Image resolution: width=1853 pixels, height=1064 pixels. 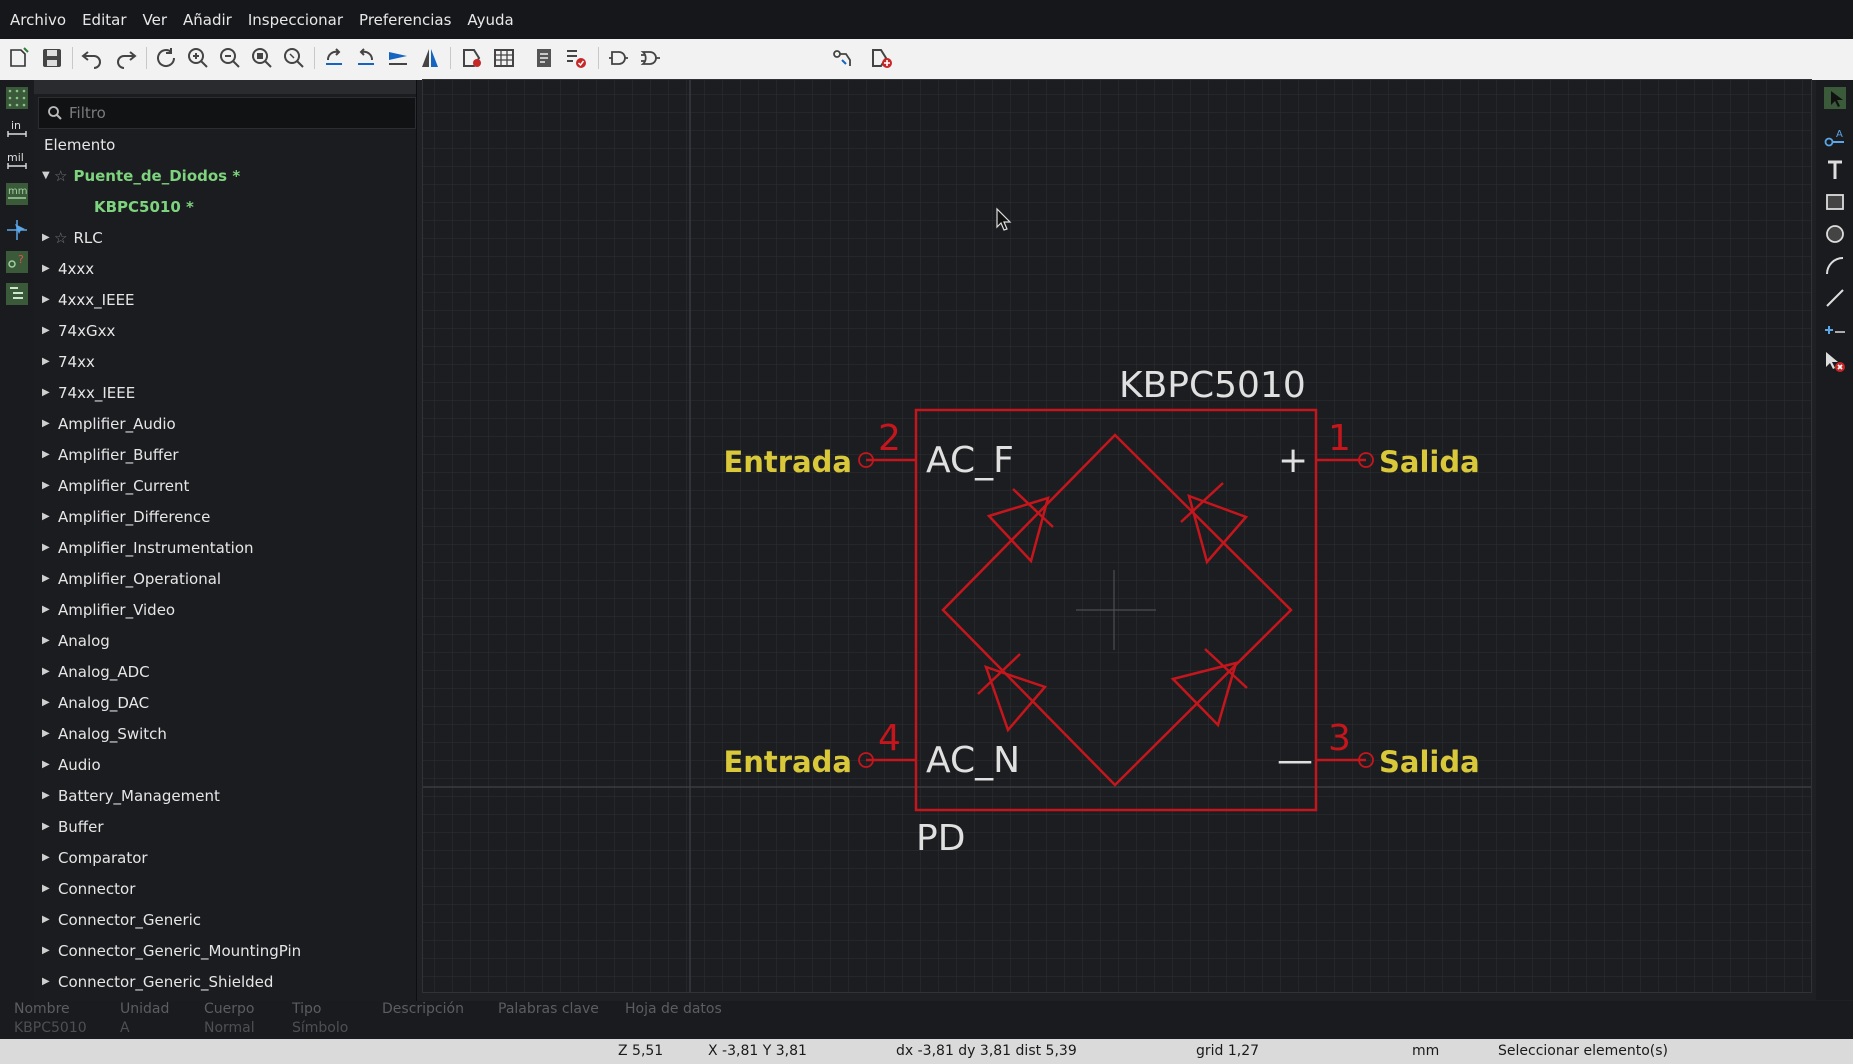 What do you see at coordinates (225, 857) in the screenshot?
I see `tree-library-item: ▶ Comparator` at bounding box center [225, 857].